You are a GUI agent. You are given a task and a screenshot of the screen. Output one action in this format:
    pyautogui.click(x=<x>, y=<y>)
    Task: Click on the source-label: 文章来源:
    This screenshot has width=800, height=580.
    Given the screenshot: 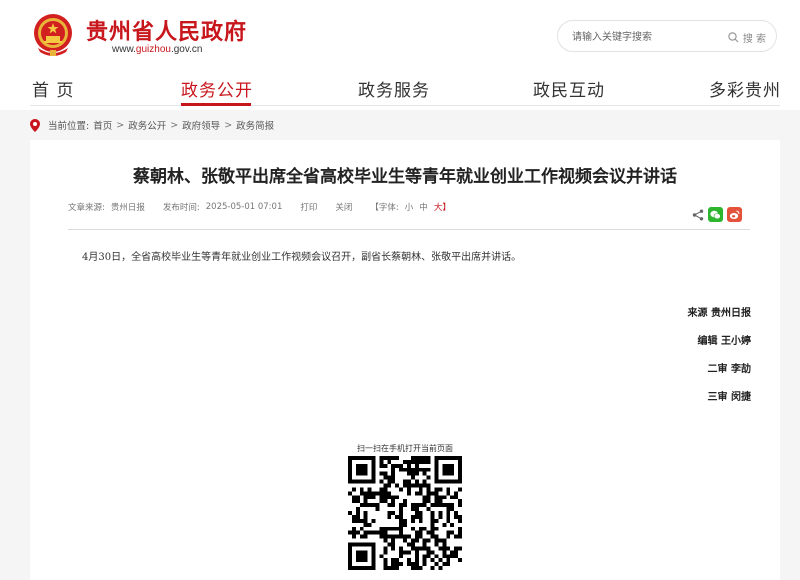 What is the action you would take?
    pyautogui.click(x=86, y=208)
    